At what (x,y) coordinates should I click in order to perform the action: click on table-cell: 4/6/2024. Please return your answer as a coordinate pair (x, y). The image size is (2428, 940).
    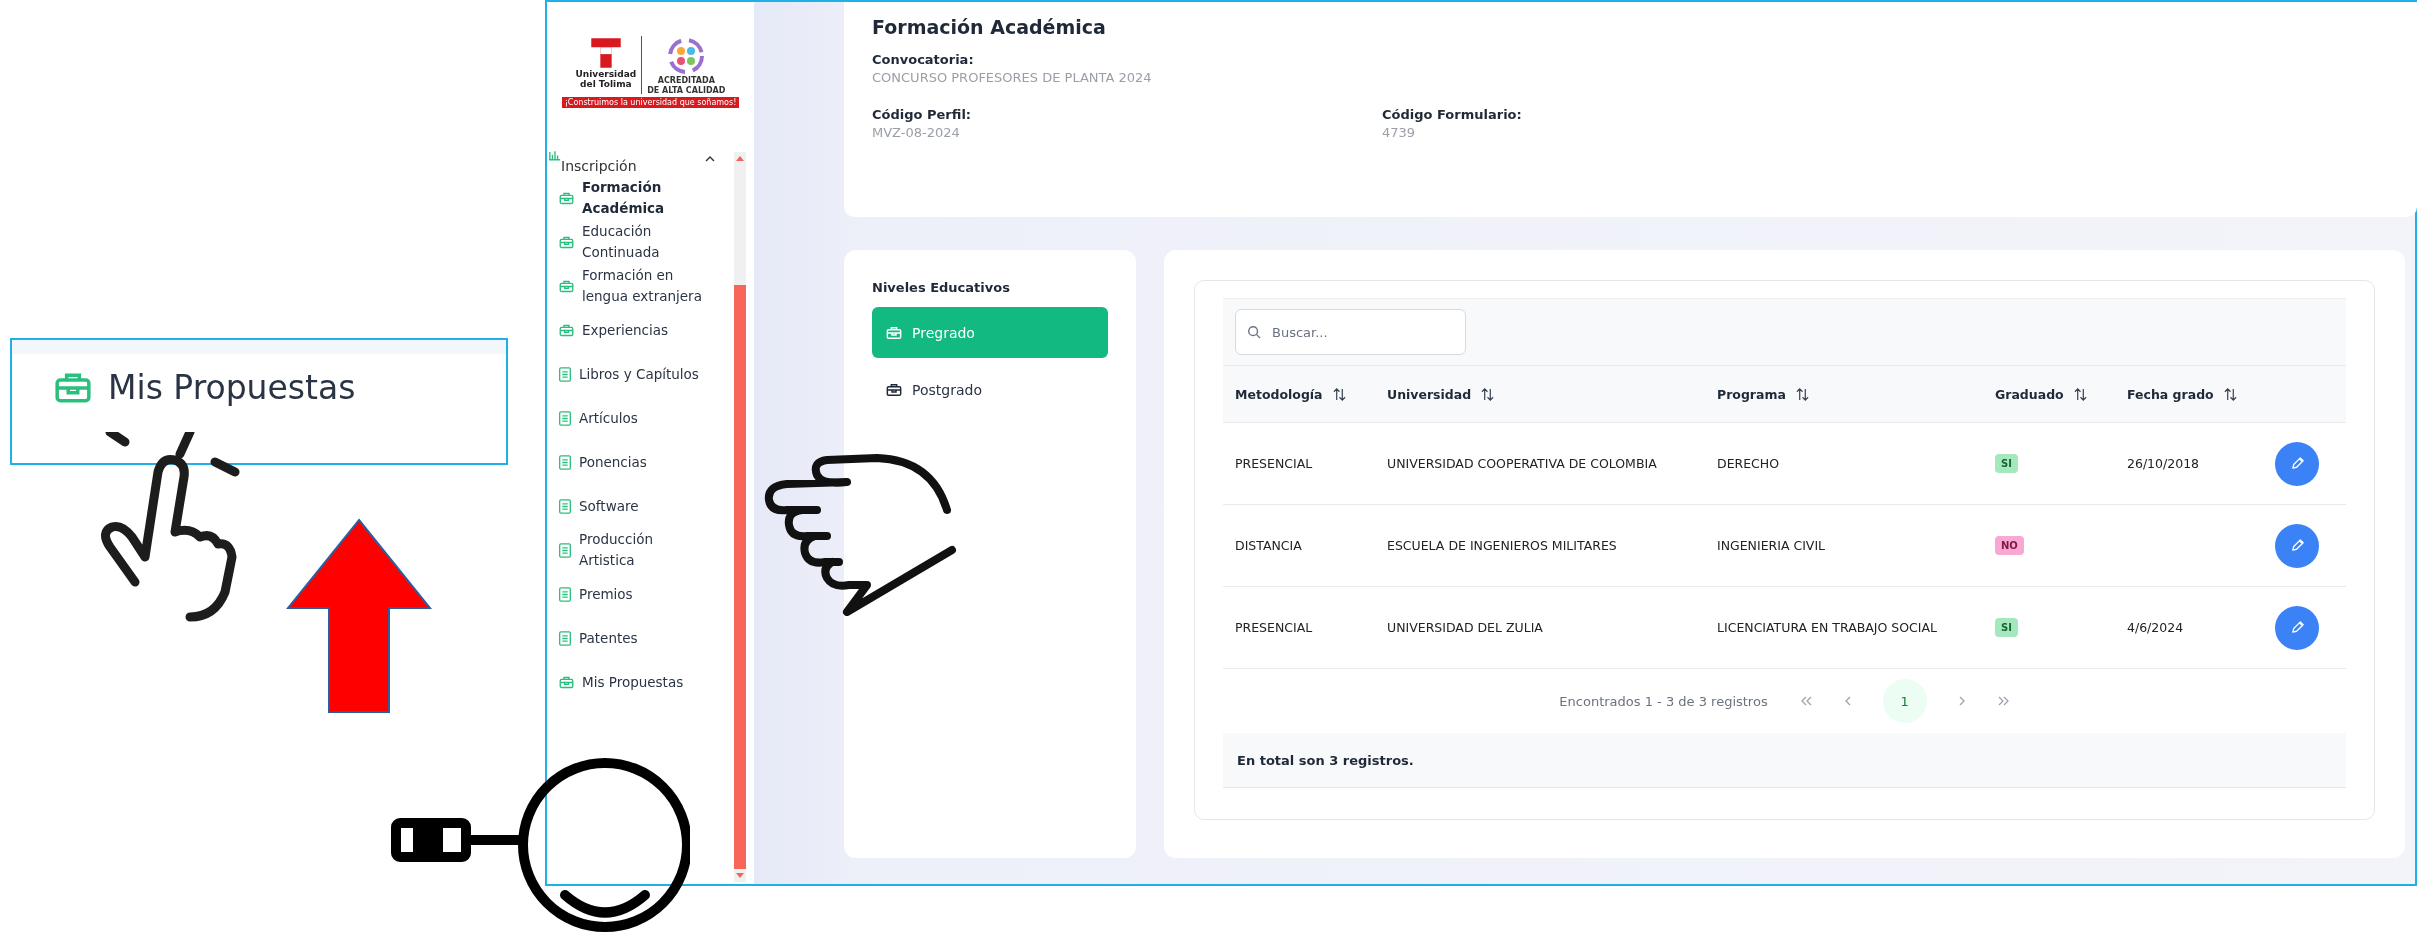
    Looking at the image, I should click on (2155, 627).